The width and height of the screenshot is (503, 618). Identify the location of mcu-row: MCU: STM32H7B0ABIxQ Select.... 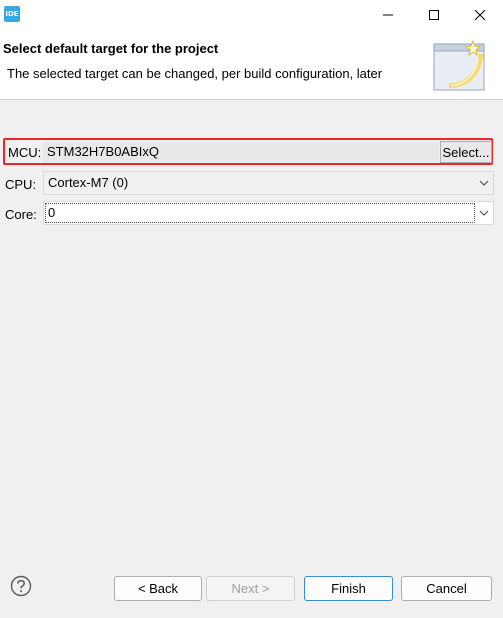
(248, 151).